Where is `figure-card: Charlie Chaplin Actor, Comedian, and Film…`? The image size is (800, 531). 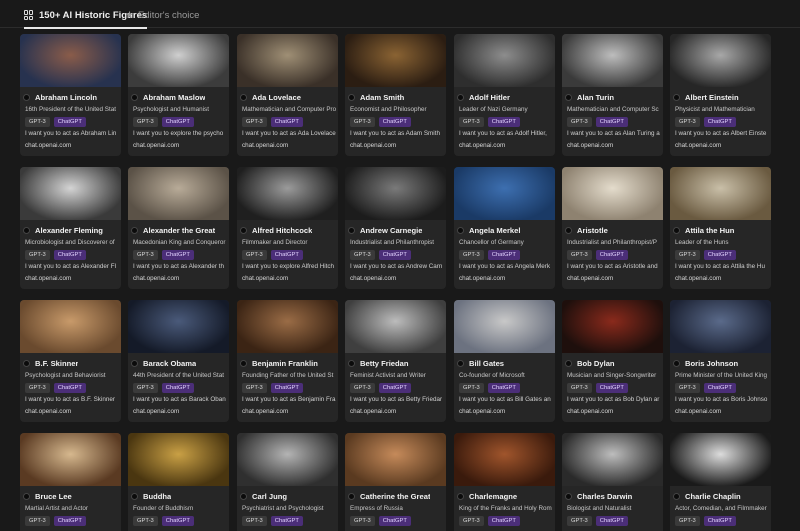 figure-card: Charlie Chaplin Actor, Comedian, and Film… is located at coordinates (720, 482).